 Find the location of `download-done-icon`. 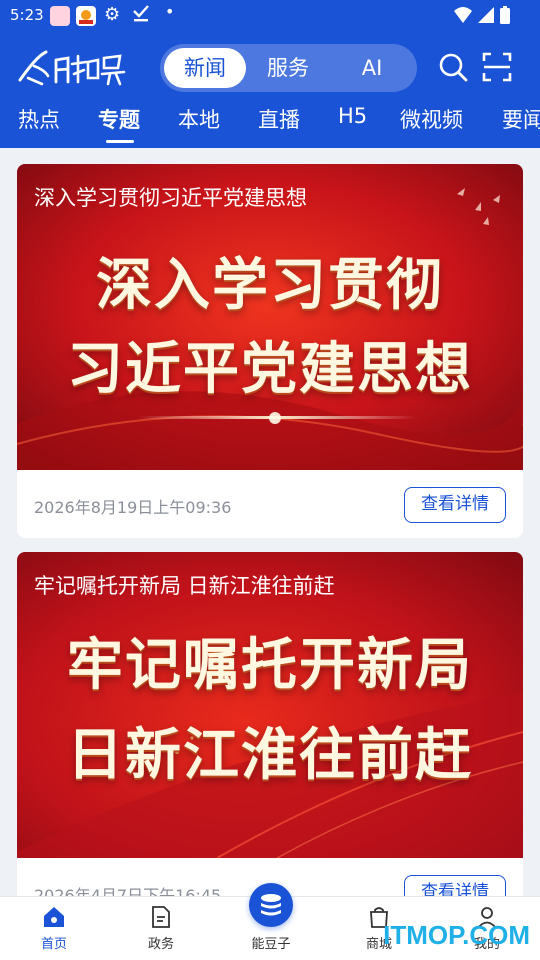

download-done-icon is located at coordinates (141, 15).